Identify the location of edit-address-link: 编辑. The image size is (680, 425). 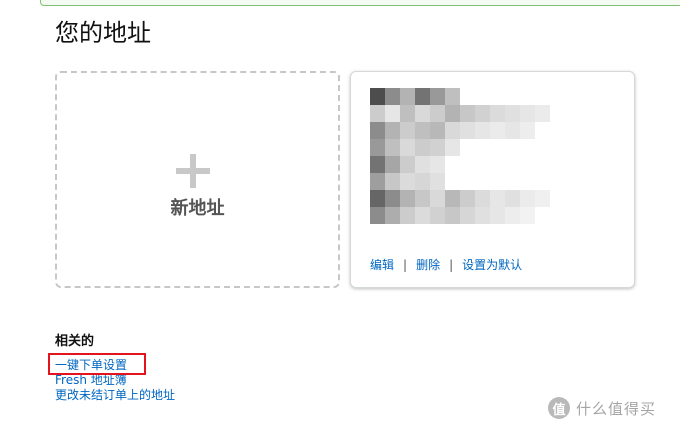
(382, 265).